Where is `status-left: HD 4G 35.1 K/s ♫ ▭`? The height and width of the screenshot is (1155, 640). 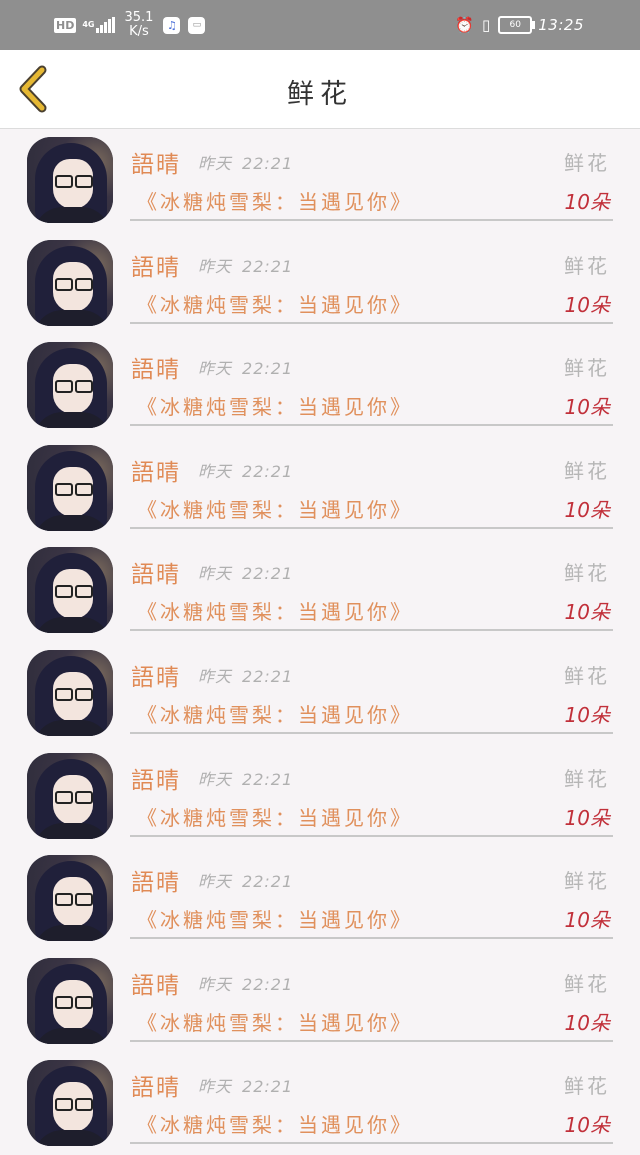 status-left: HD 4G 35.1 K/s ♫ ▭ is located at coordinates (133, 25).